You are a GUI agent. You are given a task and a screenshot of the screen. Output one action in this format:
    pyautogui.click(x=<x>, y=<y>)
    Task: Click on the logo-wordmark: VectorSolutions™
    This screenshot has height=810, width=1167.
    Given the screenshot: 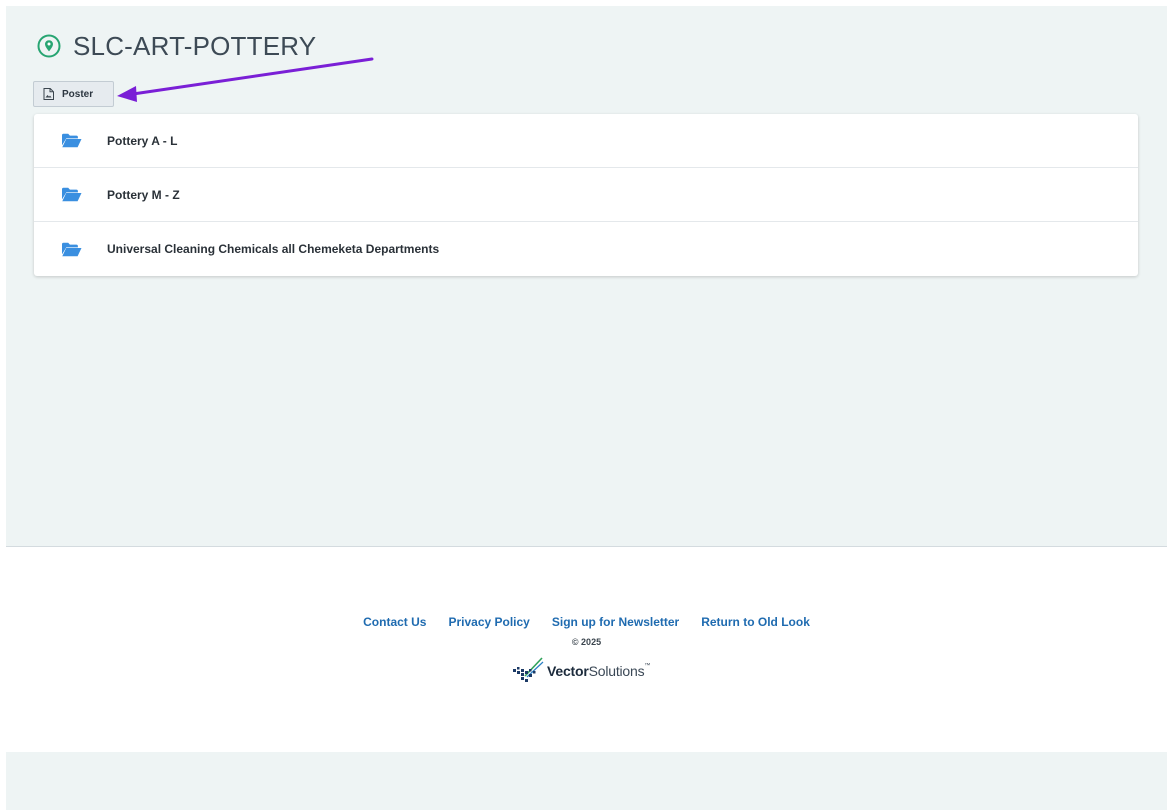 What is the action you would take?
    pyautogui.click(x=599, y=671)
    